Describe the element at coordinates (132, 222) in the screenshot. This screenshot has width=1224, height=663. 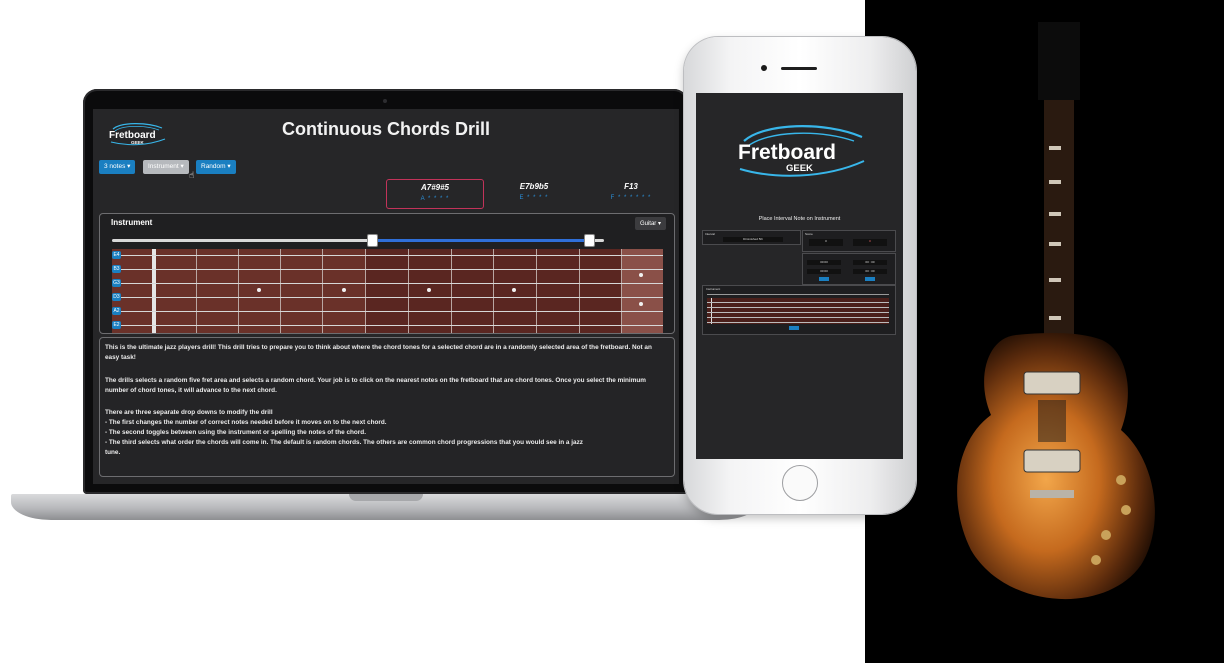
I see `instrument-title: Instrument` at that location.